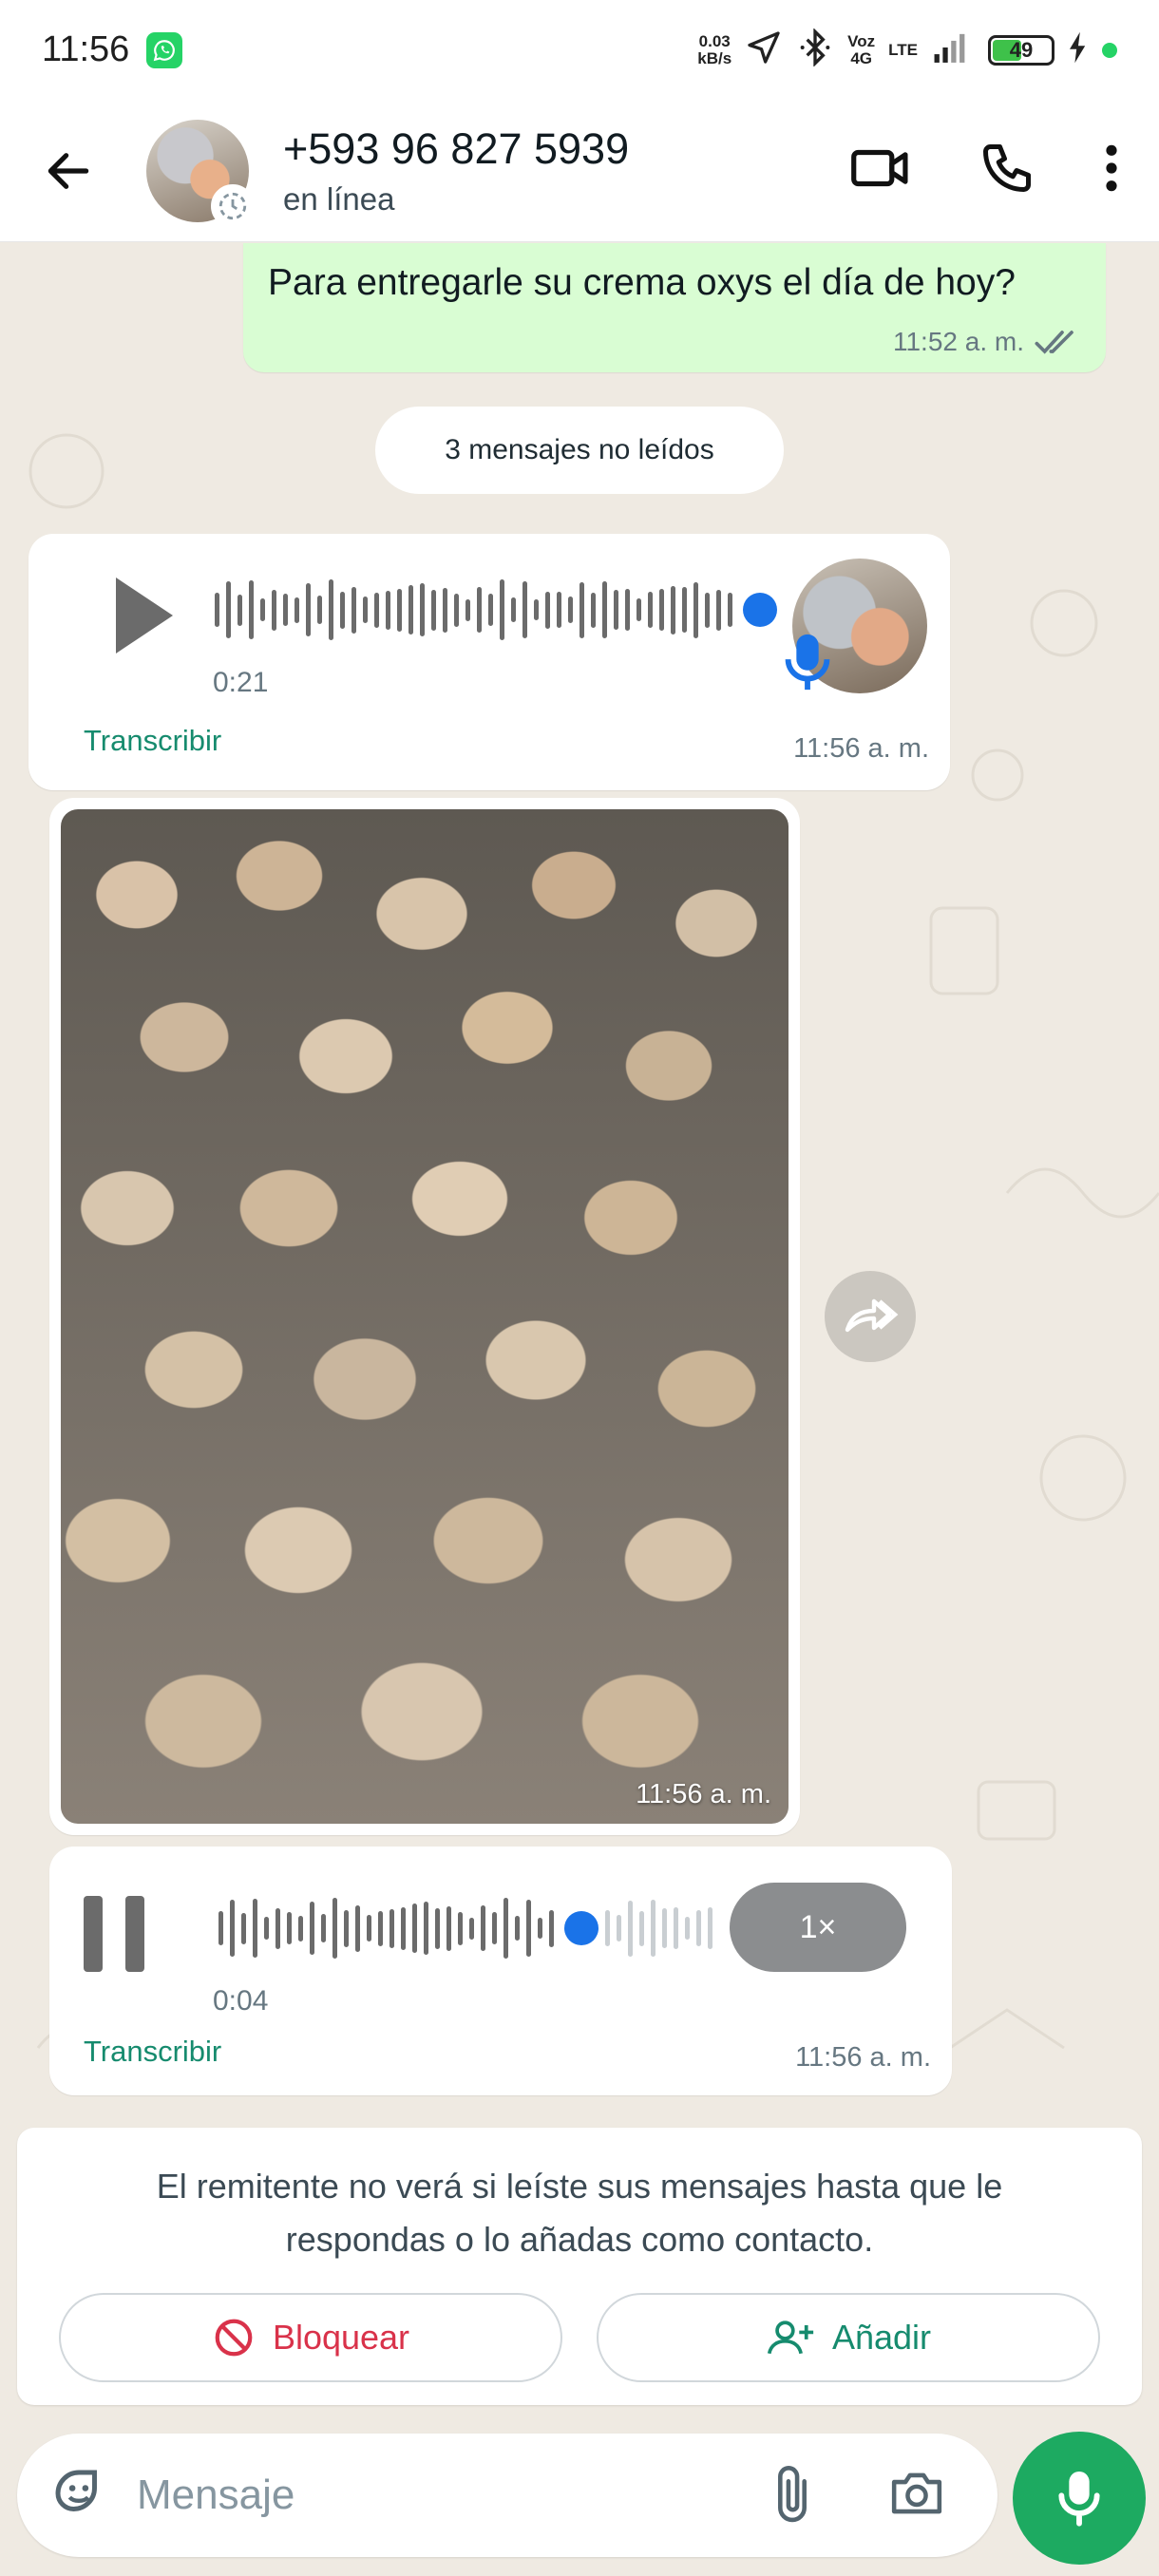 The width and height of the screenshot is (1159, 2576). What do you see at coordinates (1078, 49) in the screenshot?
I see `charging-icon` at bounding box center [1078, 49].